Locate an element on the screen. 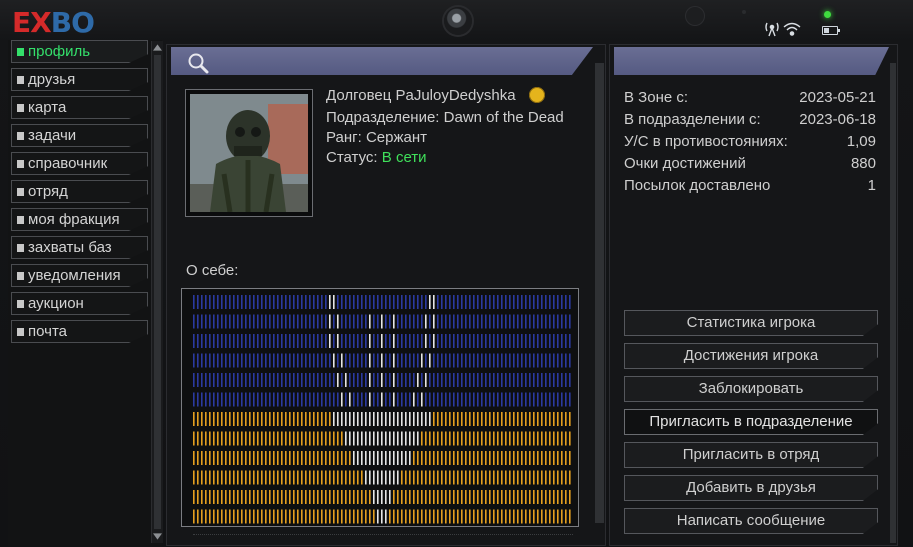 This screenshot has width=913, height=547. sidebar-item-label: отряд is located at coordinates (48, 191).